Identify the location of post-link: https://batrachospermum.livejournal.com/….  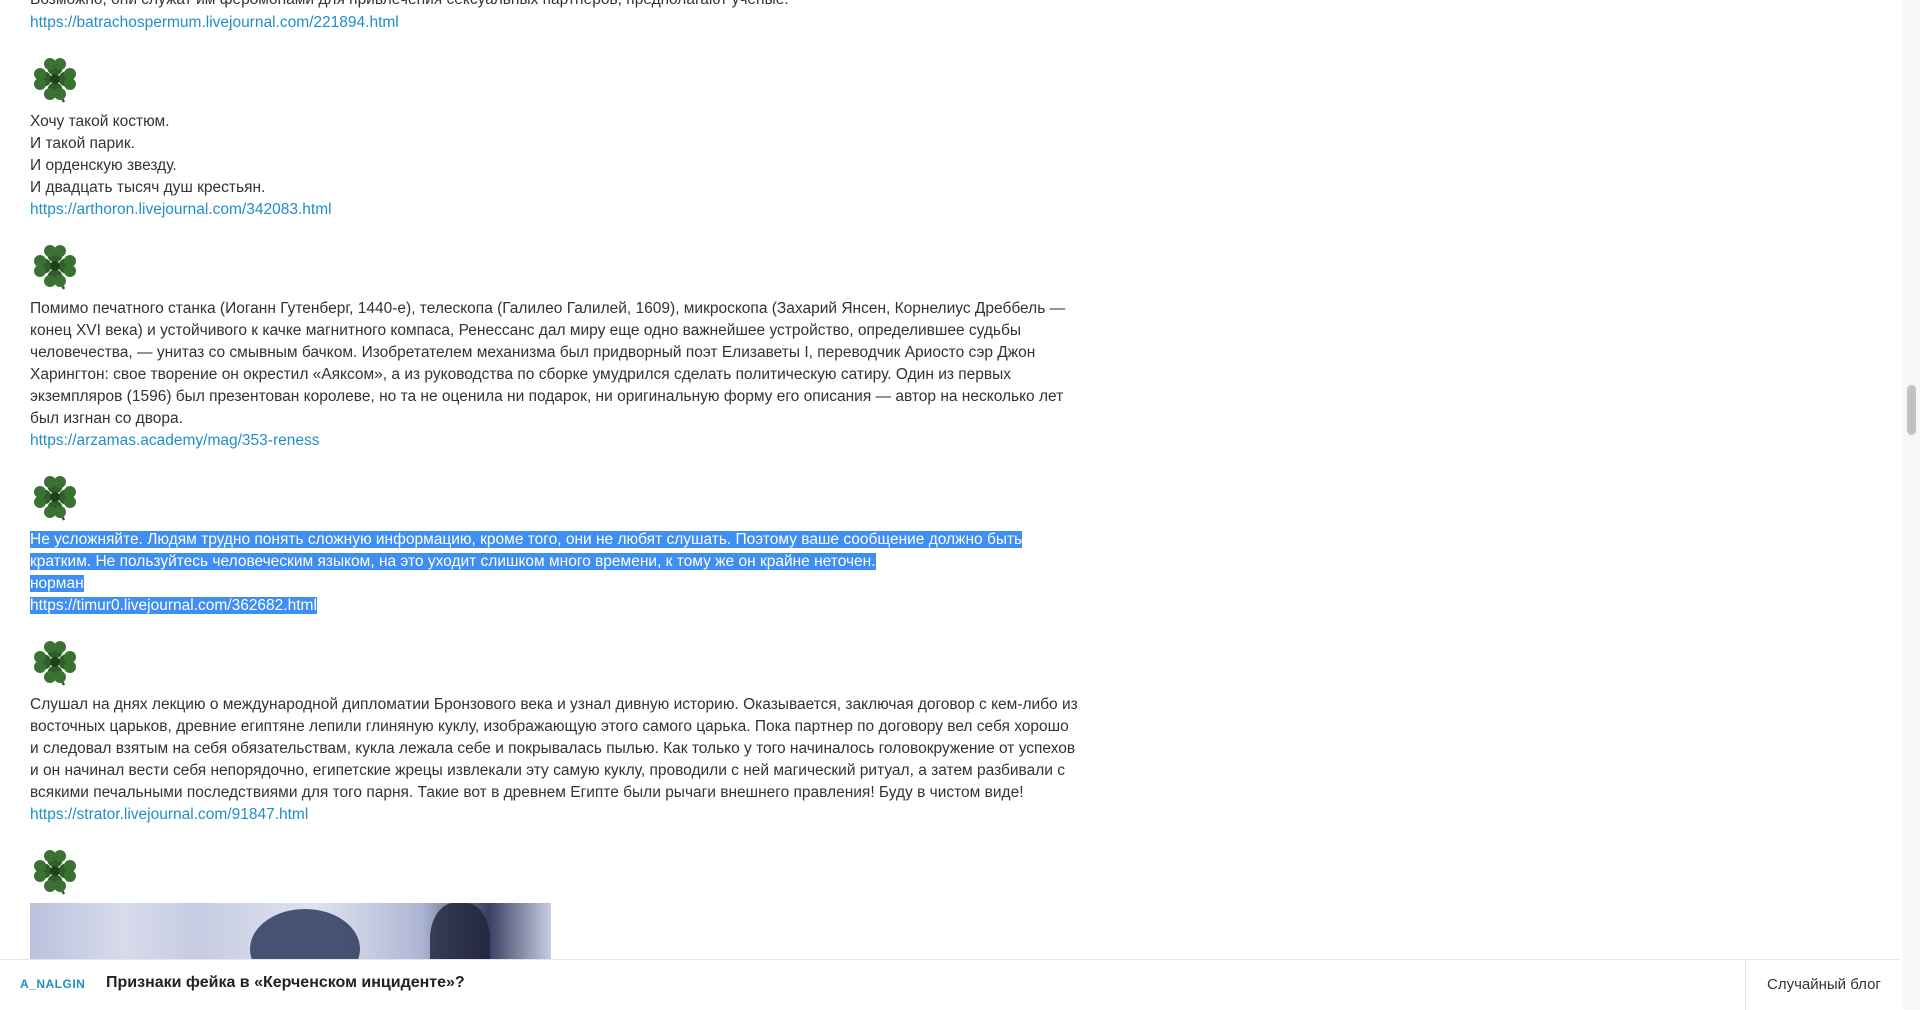
(214, 23).